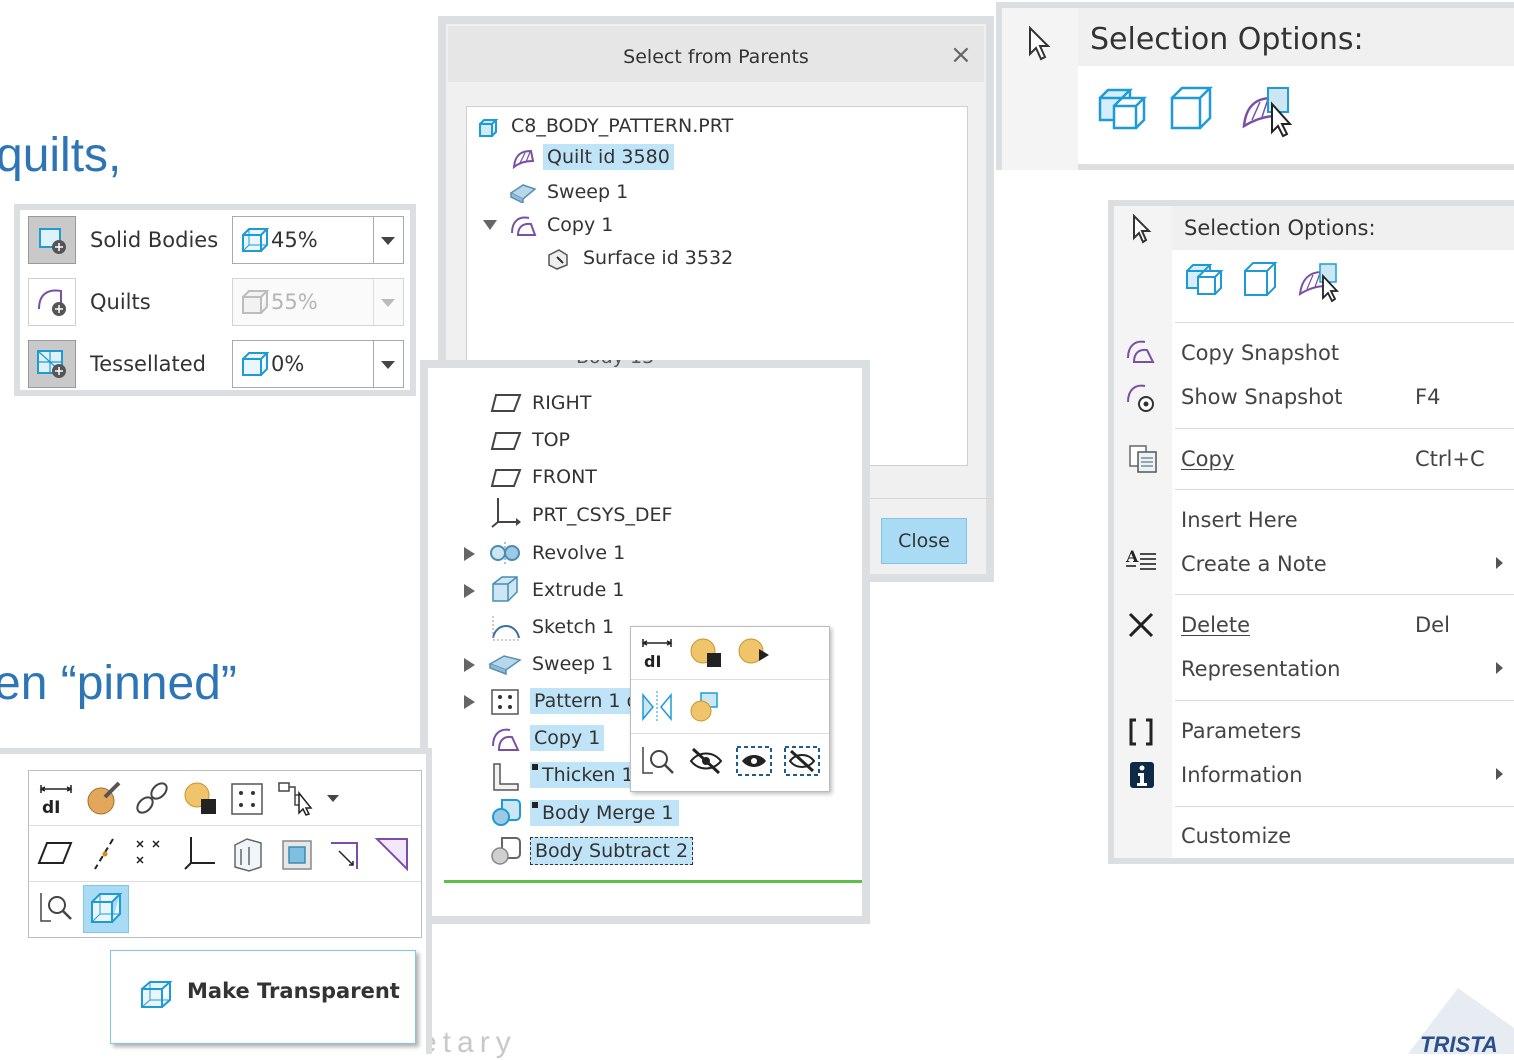  Describe the element at coordinates (578, 553) in the screenshot. I see `tree-item-revolve: Revolve 1` at that location.